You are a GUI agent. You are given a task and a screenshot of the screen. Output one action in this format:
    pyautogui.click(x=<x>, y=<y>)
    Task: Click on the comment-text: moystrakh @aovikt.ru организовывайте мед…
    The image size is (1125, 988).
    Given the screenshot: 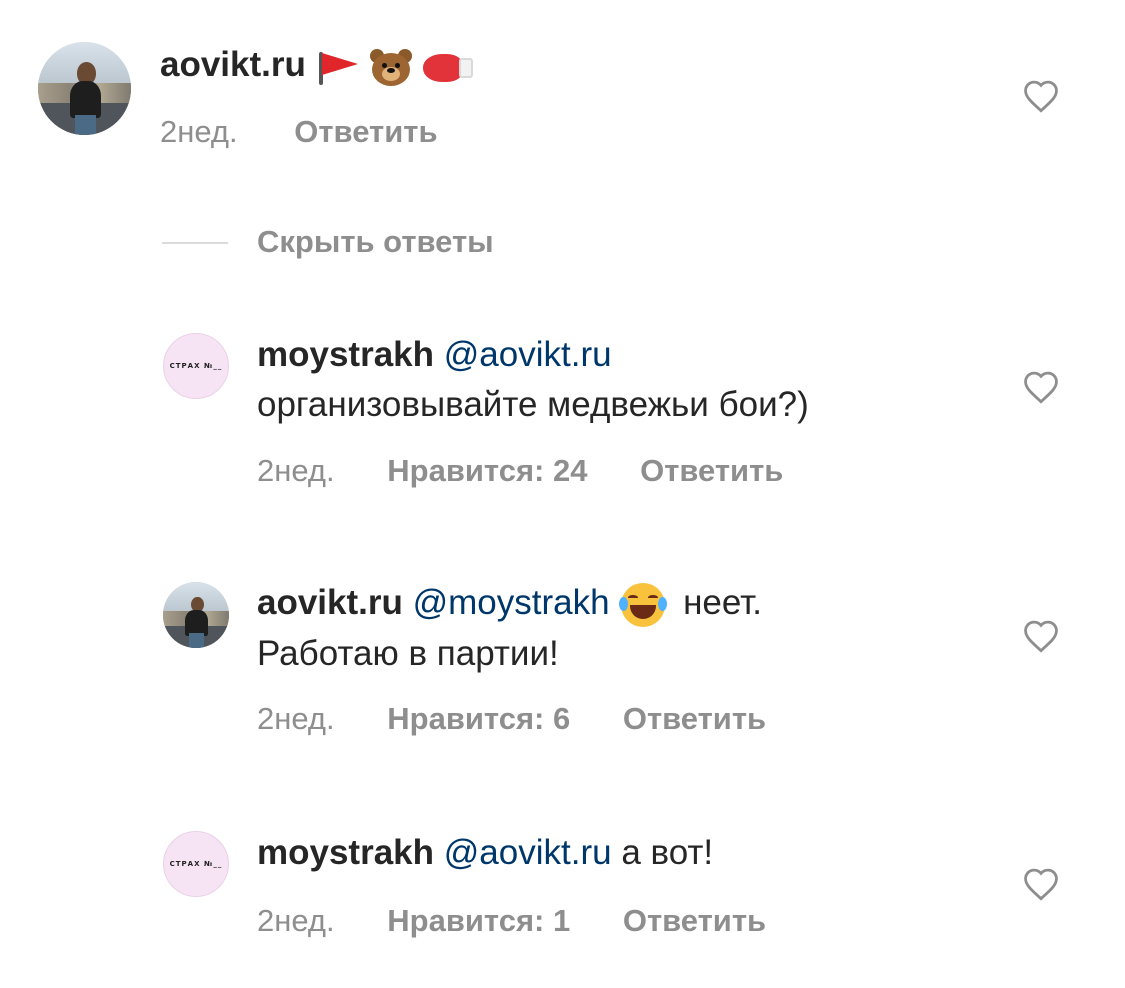 What is the action you would take?
    pyautogui.click(x=617, y=380)
    